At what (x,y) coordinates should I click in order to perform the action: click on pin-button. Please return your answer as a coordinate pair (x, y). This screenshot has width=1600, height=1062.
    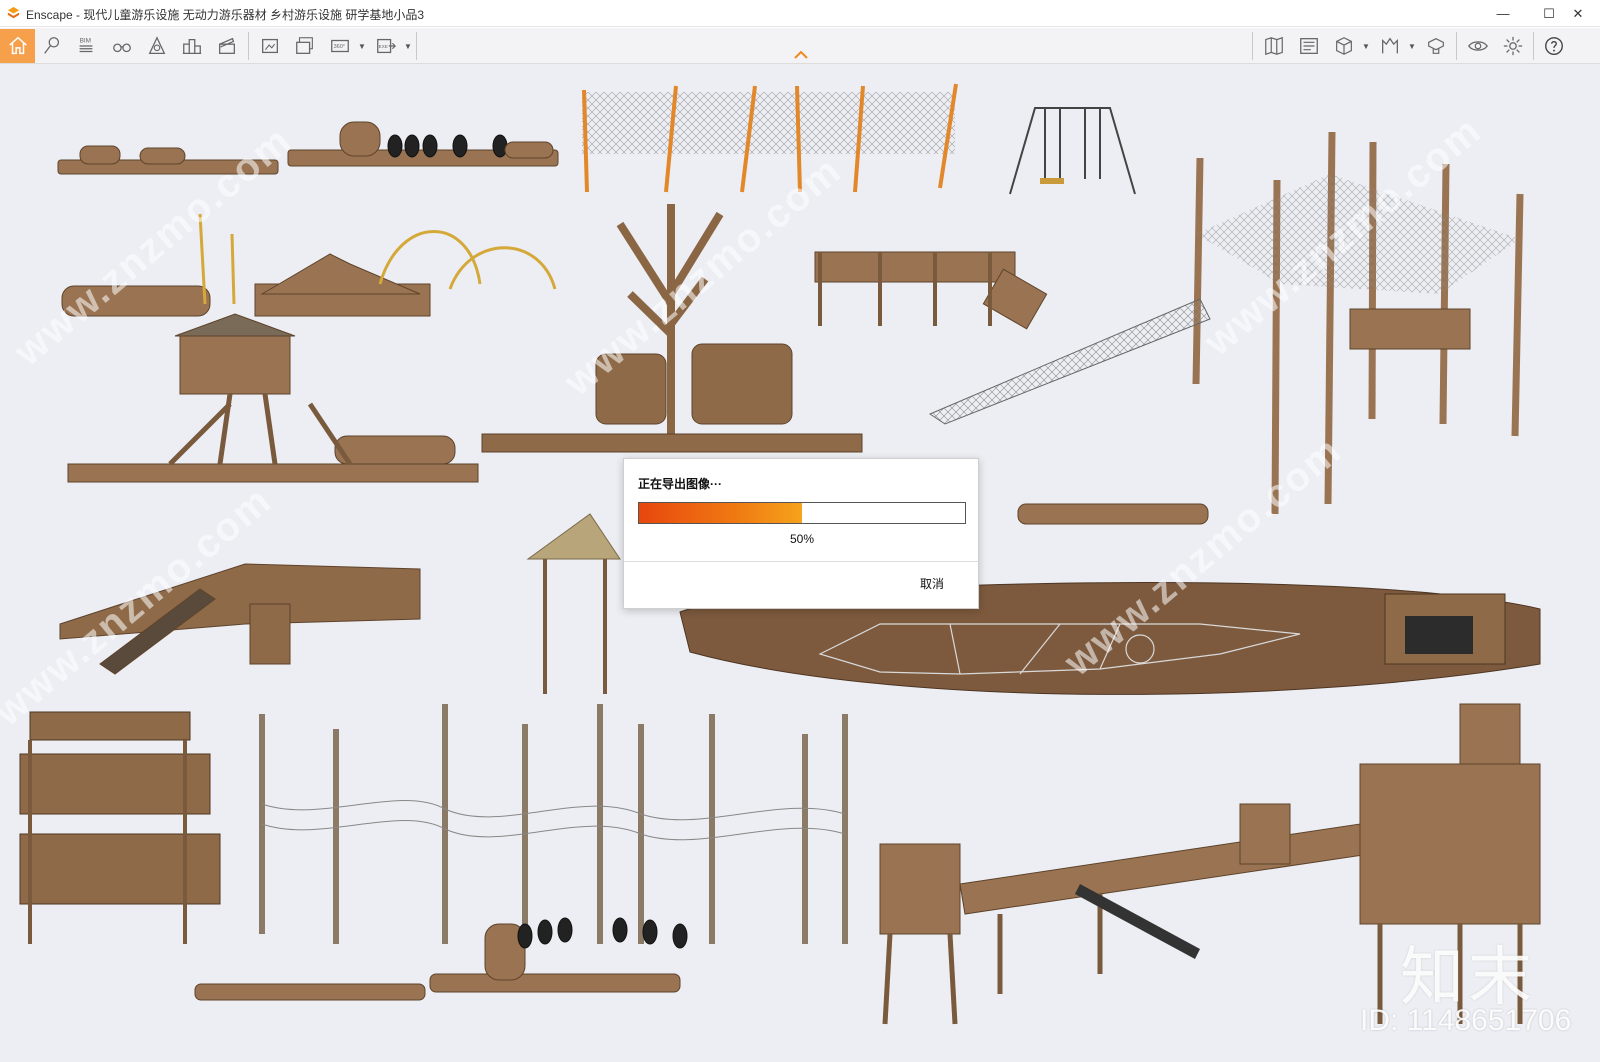
    Looking at the image, I should click on (52, 46).